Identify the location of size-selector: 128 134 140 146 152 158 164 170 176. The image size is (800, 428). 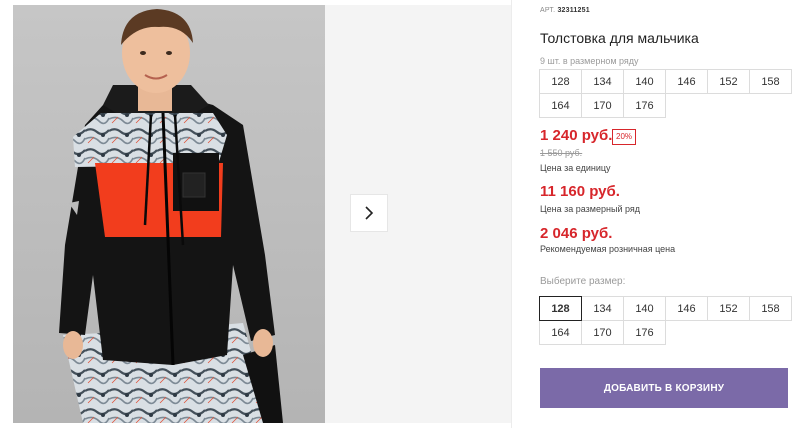
(665, 320).